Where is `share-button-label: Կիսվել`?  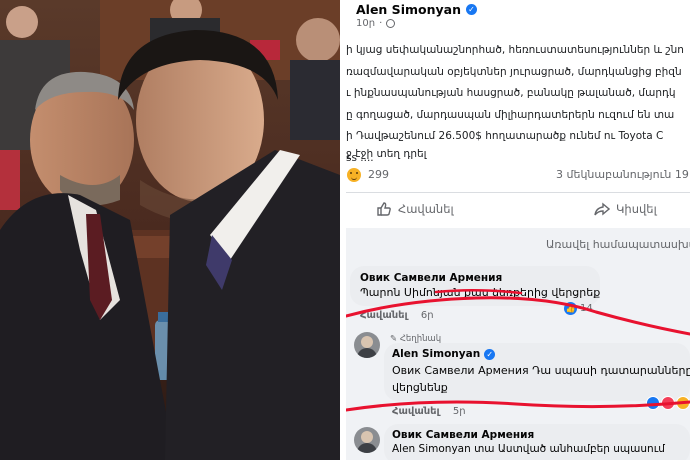 share-button-label: Կիսվել is located at coordinates (636, 209).